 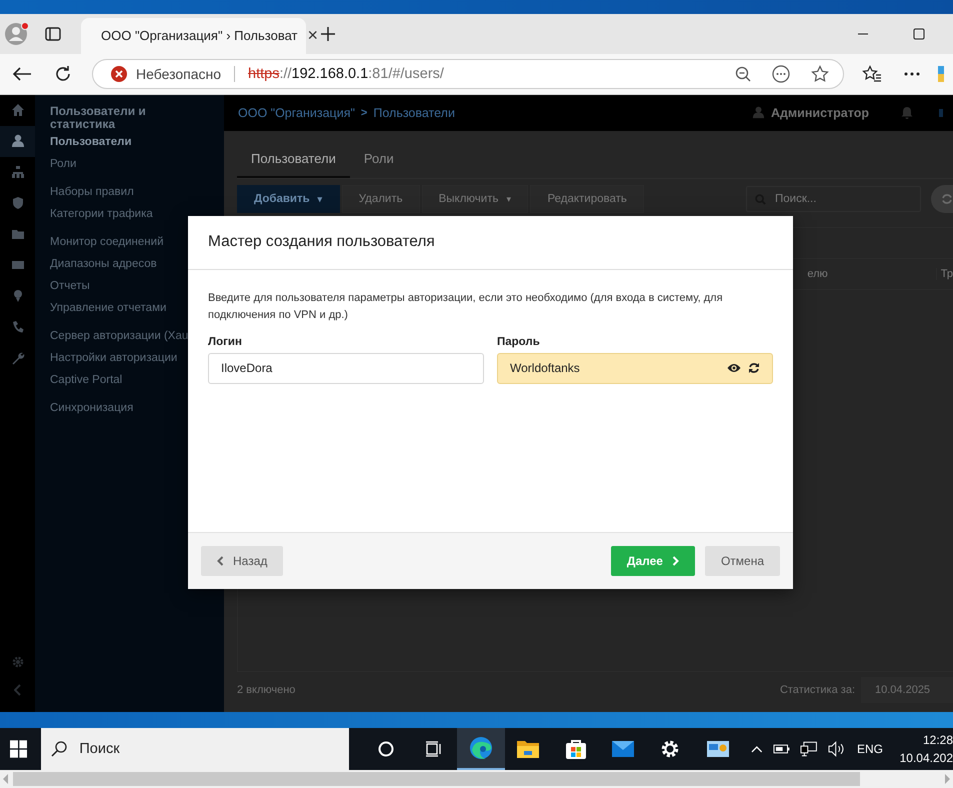 I want to click on control-panel-icon, so click(x=718, y=749).